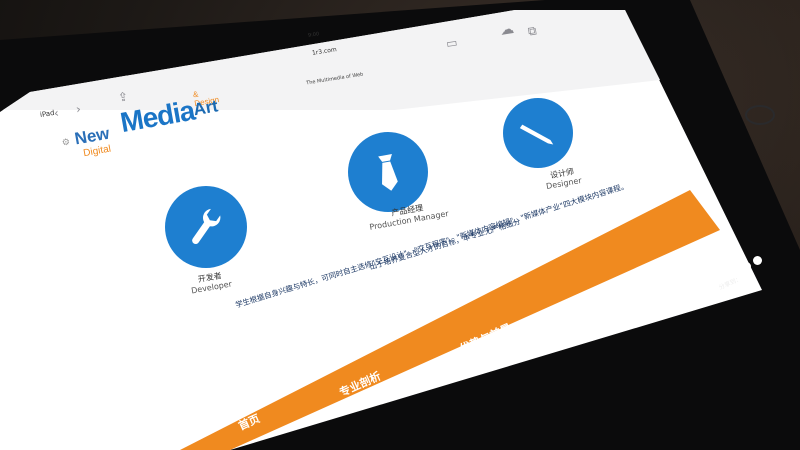  I want to click on tabs-icon: ⧉, so click(532, 31).